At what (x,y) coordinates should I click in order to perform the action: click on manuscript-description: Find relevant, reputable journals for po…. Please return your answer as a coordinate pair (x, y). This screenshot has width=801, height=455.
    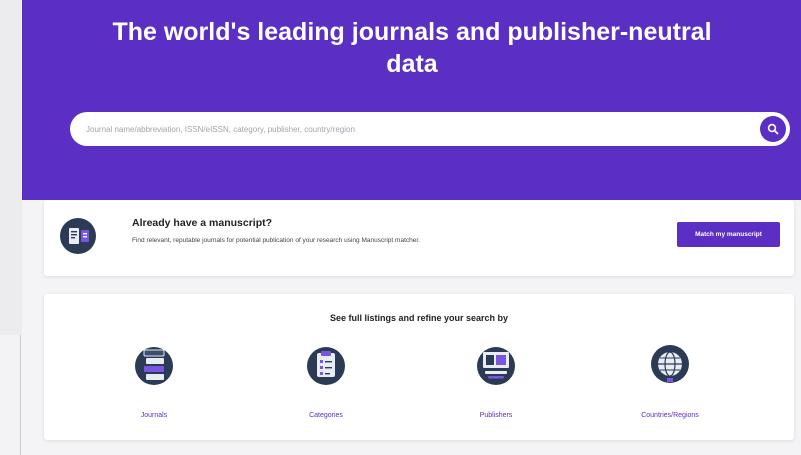
    Looking at the image, I should click on (276, 240).